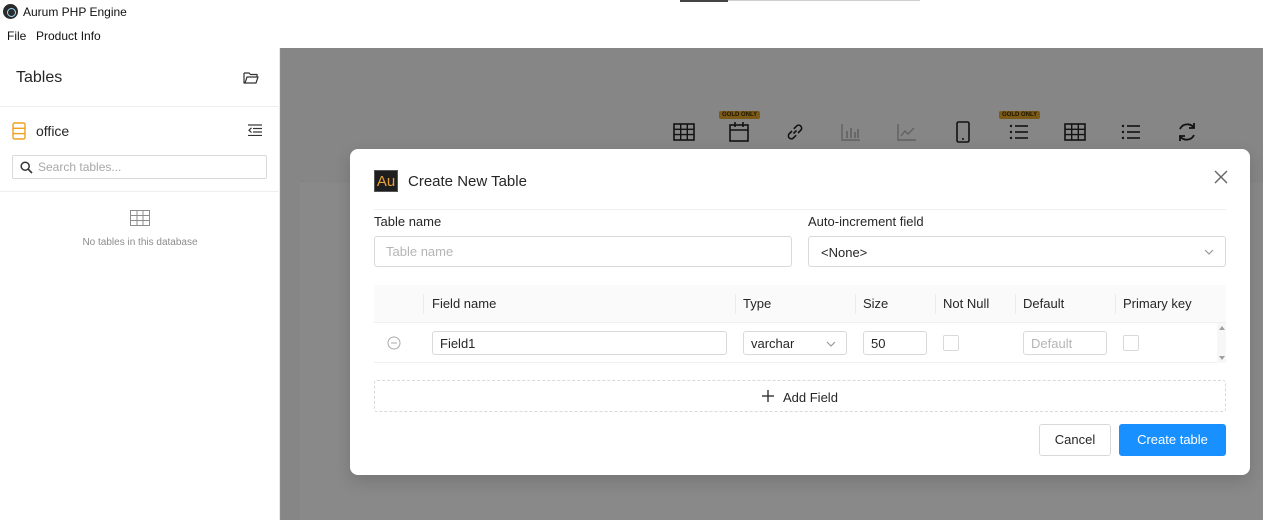 The height and width of the screenshot is (520, 1263). I want to click on field-type-select: varchar, so click(795, 343).